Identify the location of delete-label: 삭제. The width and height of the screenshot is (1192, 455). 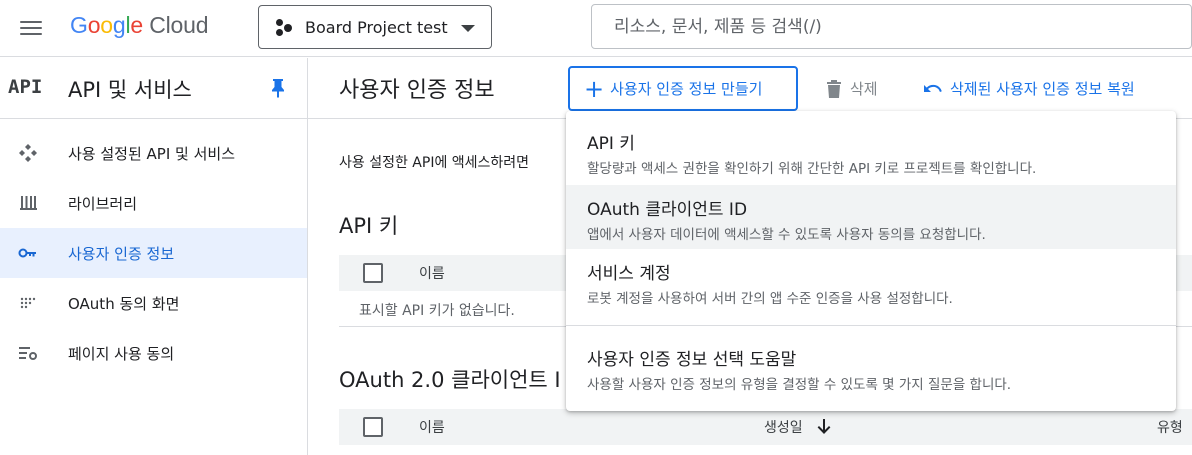
(864, 89).